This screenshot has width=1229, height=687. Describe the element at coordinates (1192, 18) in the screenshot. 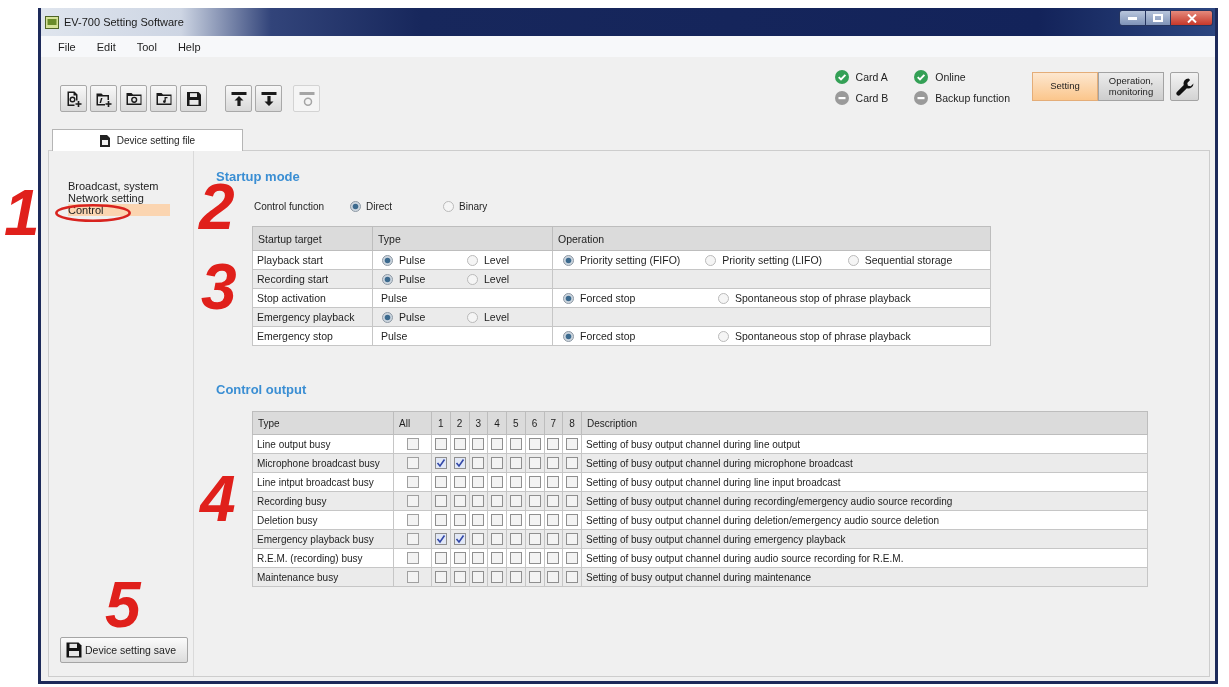

I see `close-button` at that location.